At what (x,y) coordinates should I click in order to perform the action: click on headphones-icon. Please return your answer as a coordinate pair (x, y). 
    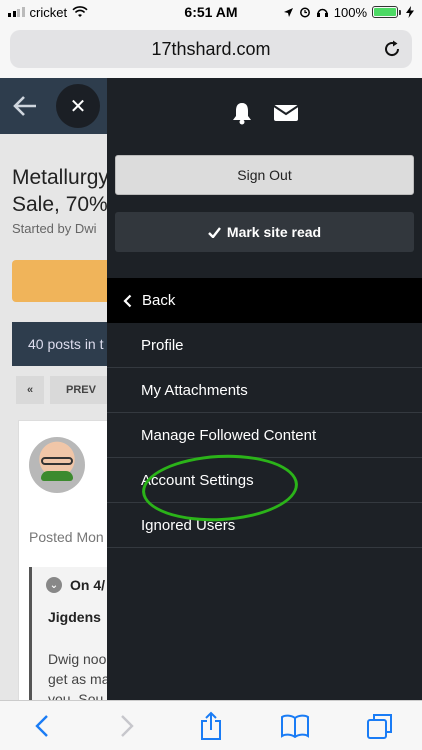
    Looking at the image, I should click on (322, 12).